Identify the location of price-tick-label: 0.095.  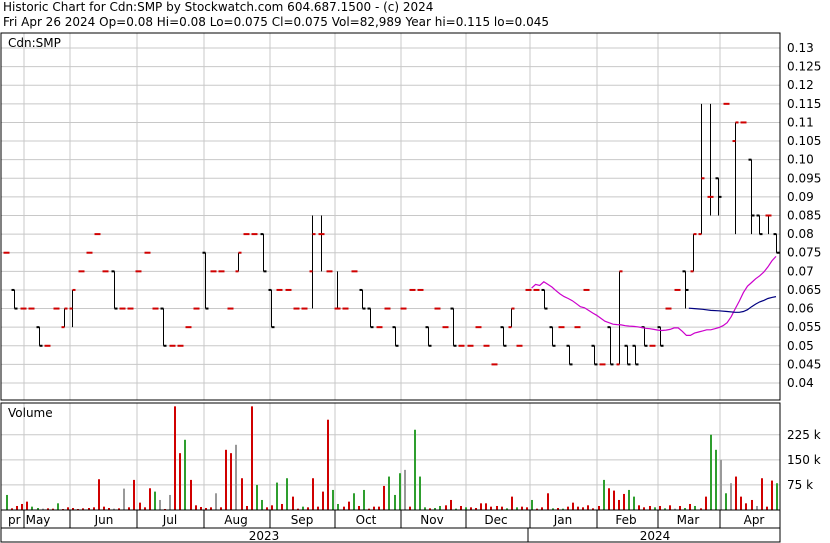
(804, 178).